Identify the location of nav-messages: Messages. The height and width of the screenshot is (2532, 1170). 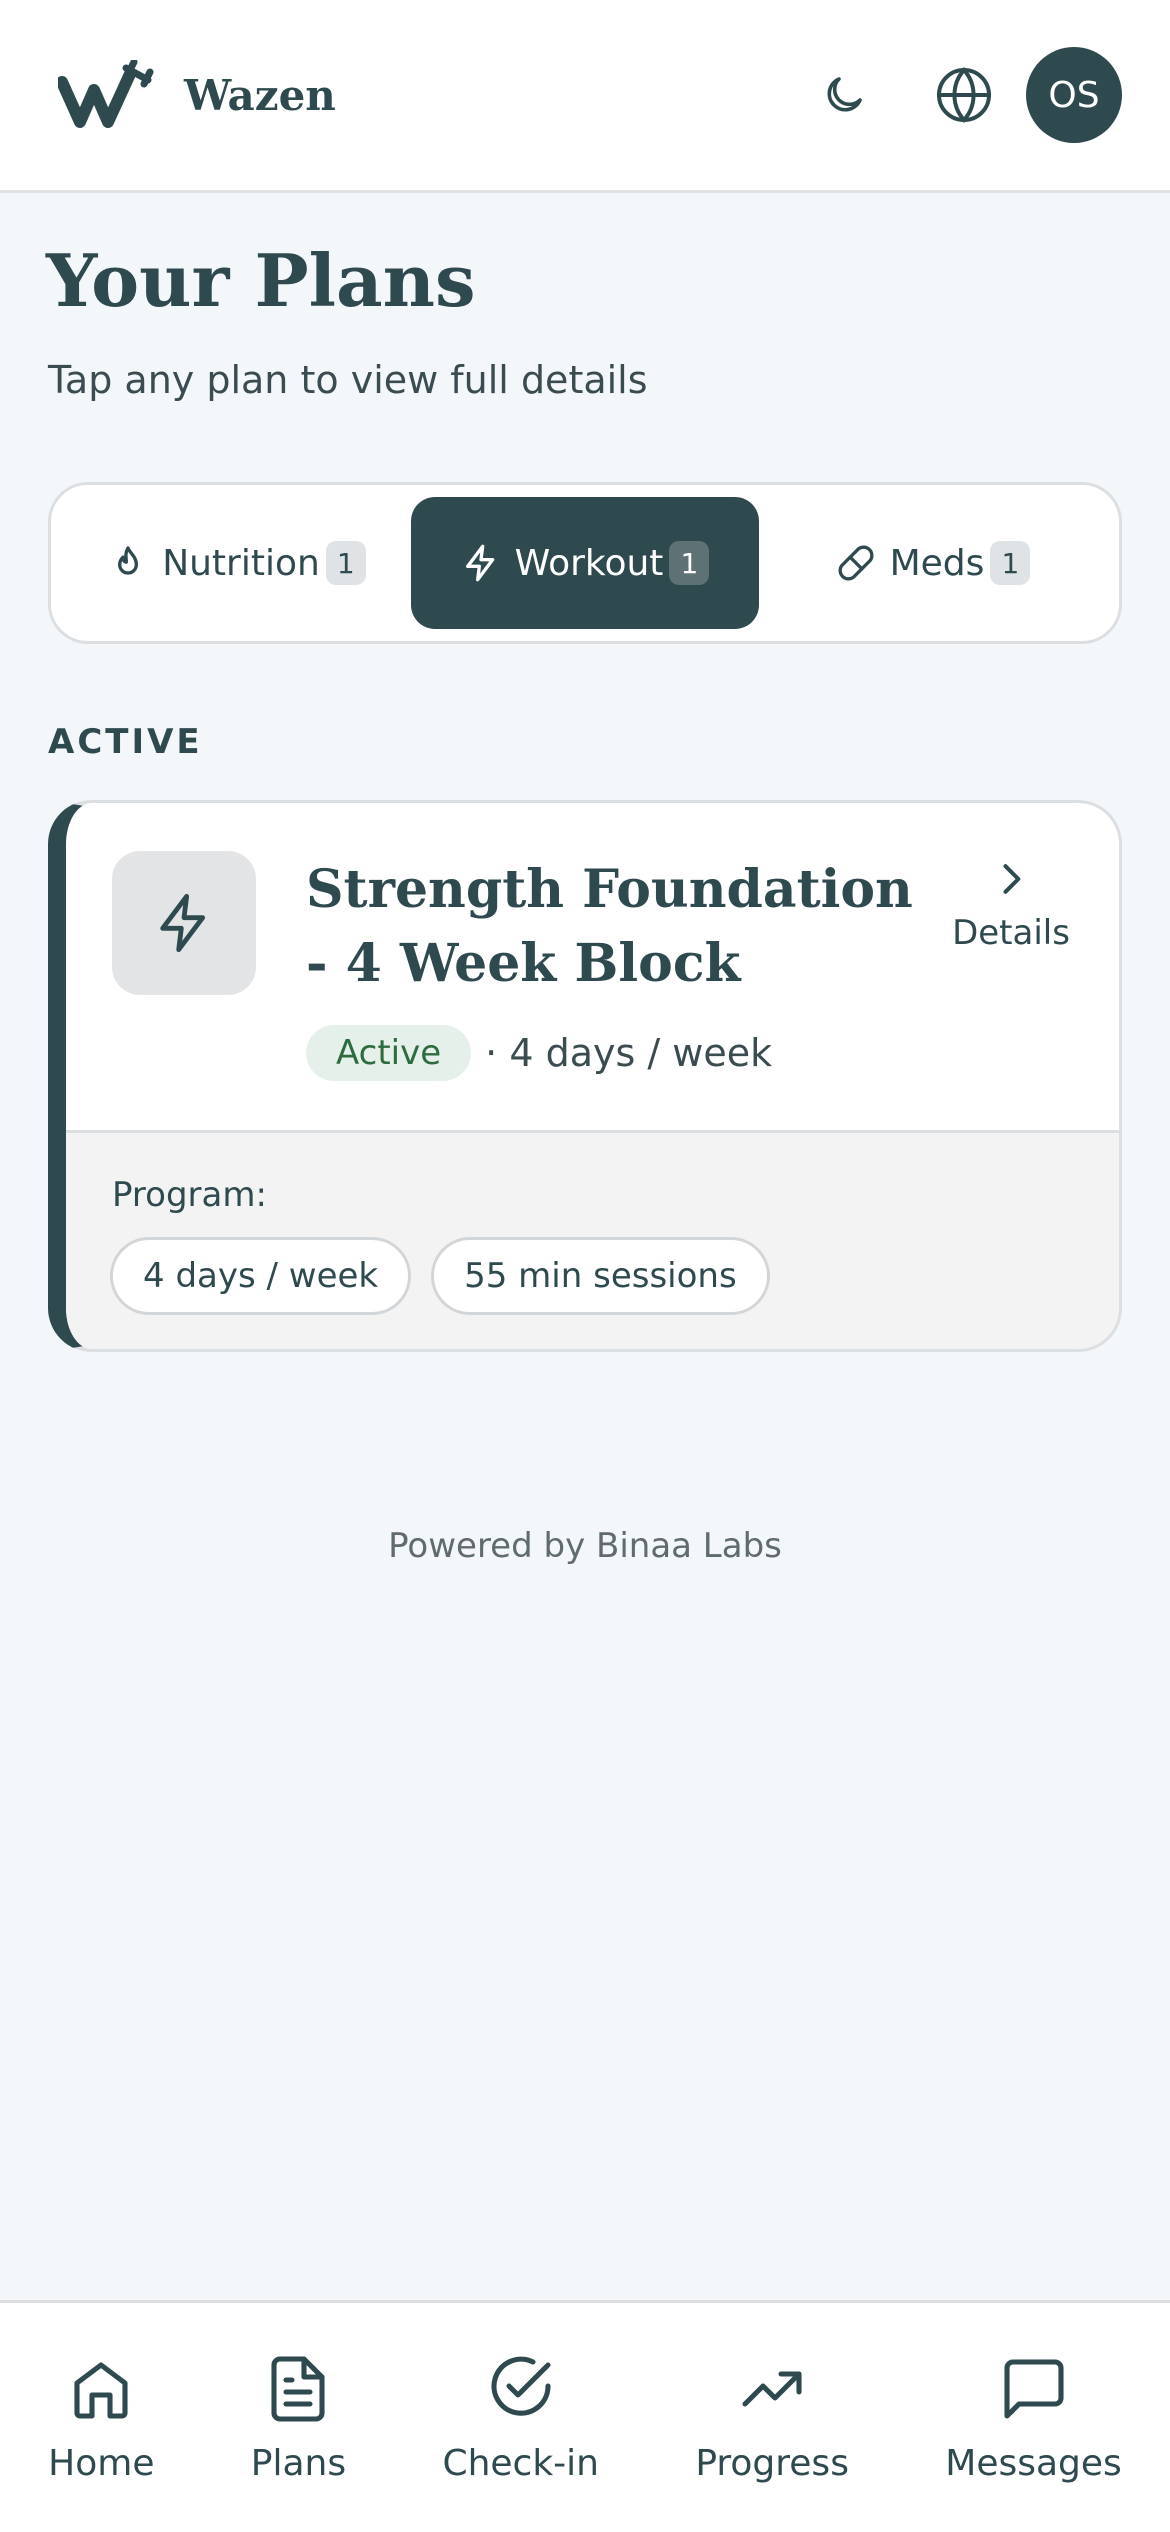
(1033, 2418).